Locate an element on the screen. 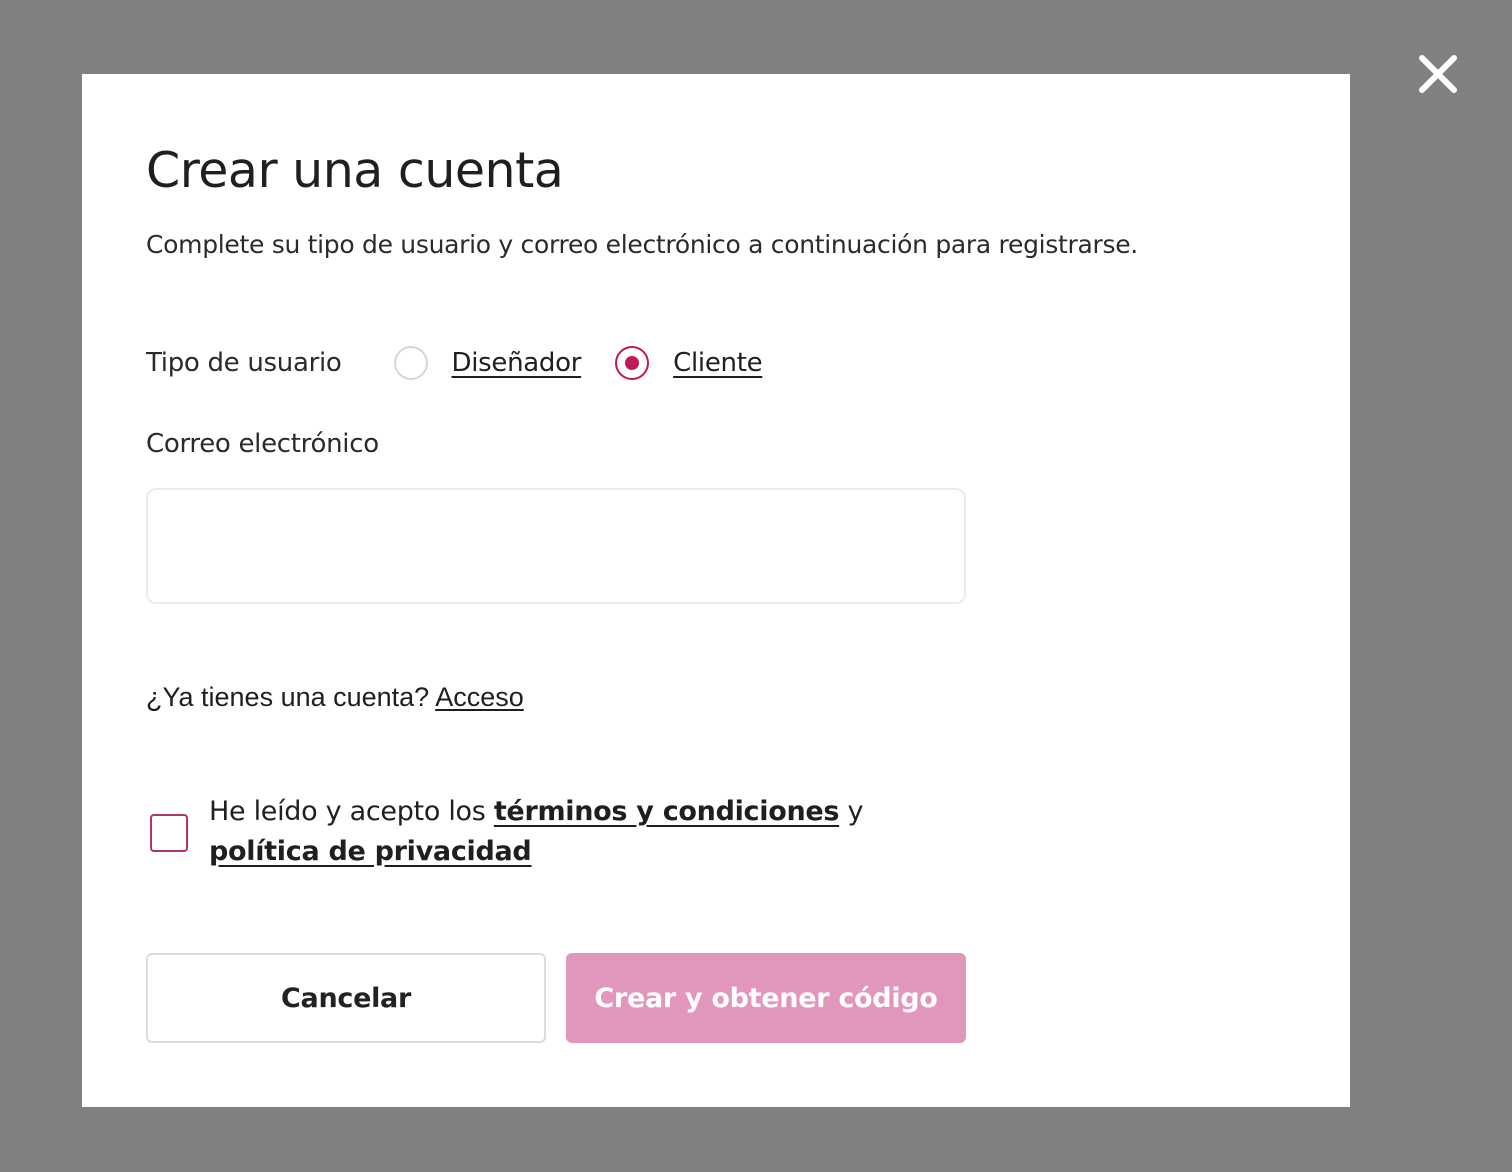 This screenshot has height=1172, width=1512. radio-selected-dot is located at coordinates (632, 363).